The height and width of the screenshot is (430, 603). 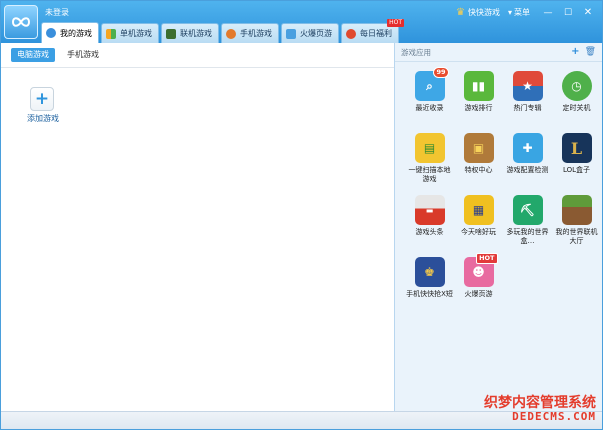 What do you see at coordinates (576, 210) in the screenshot?
I see `grass-block-icon` at bounding box center [576, 210].